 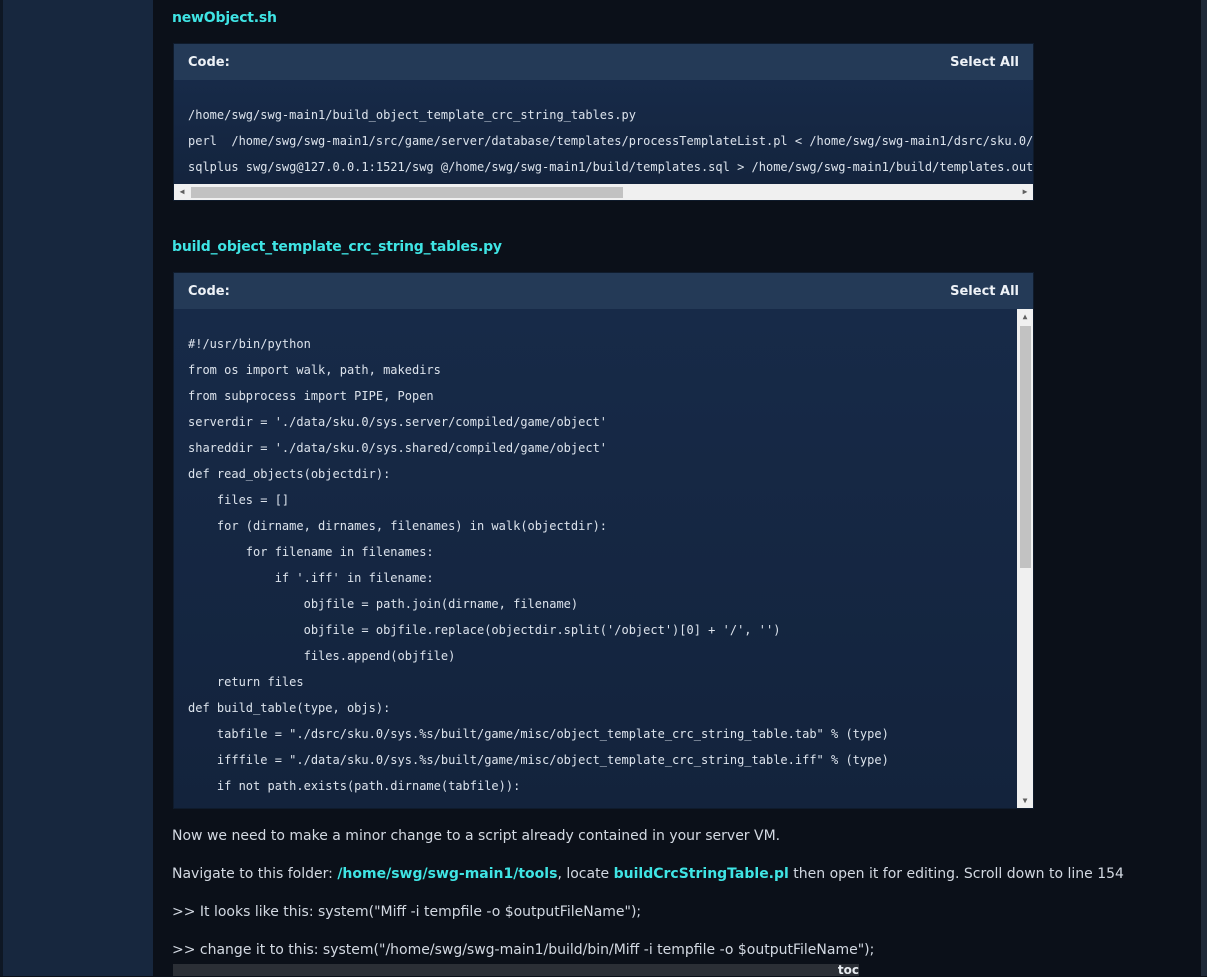 I want to click on code-line: files.append(objfile), so click(x=322, y=656).